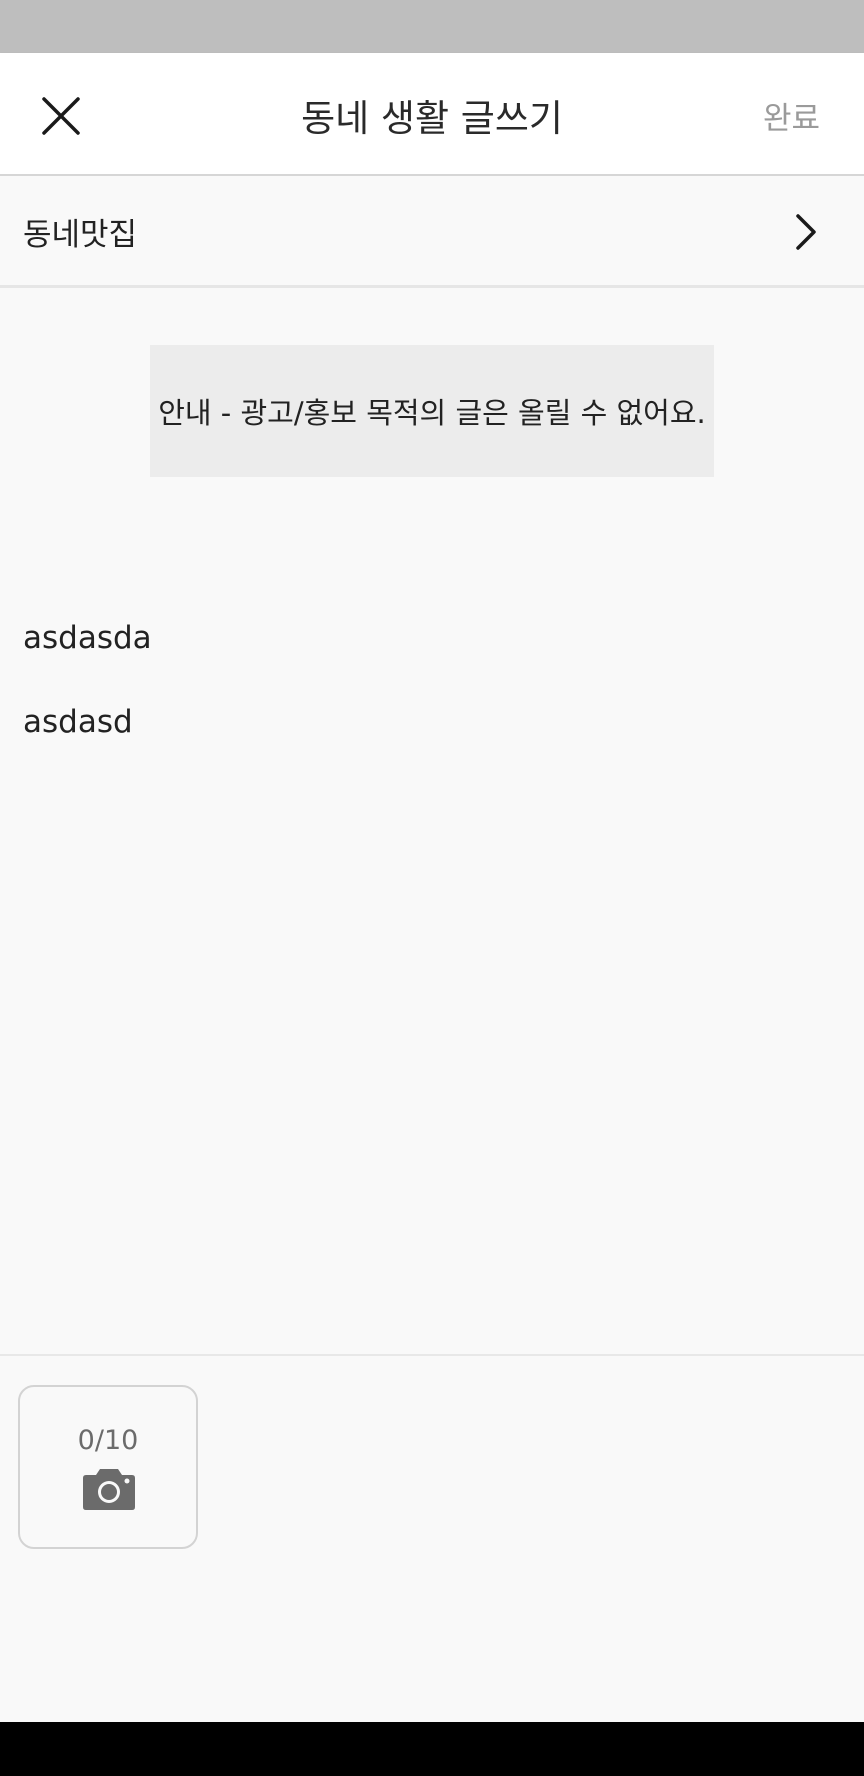 The height and width of the screenshot is (1776, 864). I want to click on page-title: 동네 생활 글쓰기, so click(432, 118).